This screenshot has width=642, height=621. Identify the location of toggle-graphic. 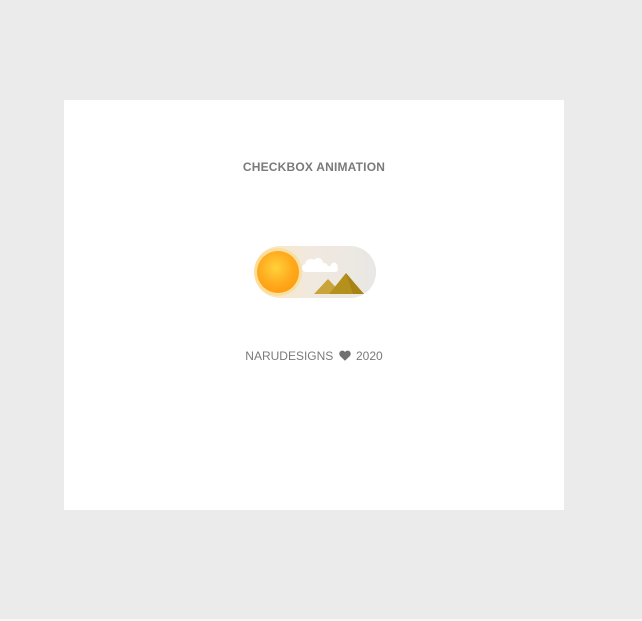
(315, 272).